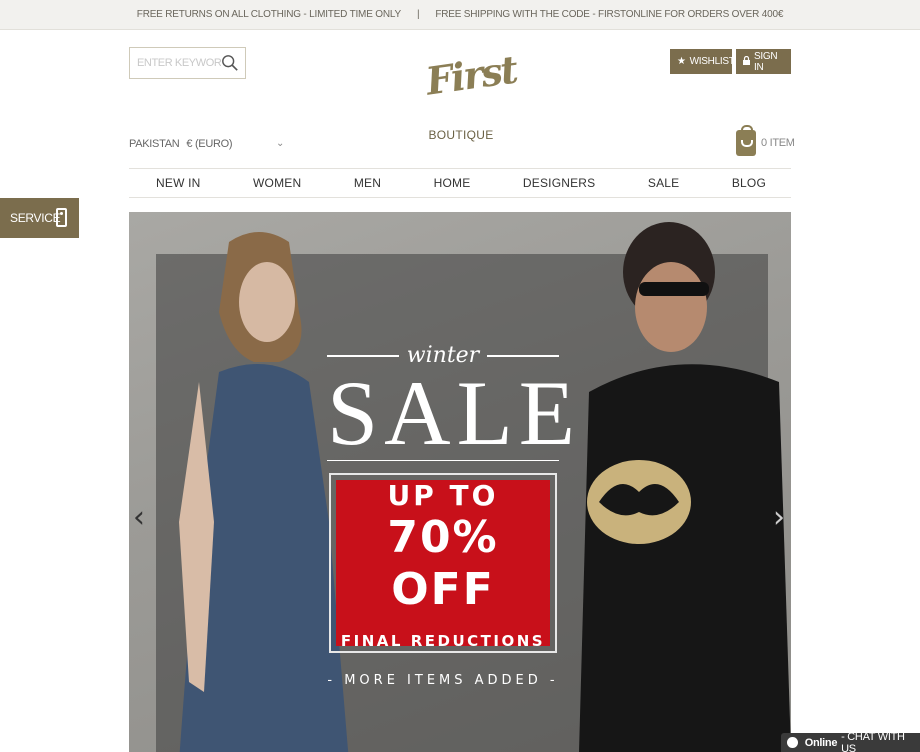 The image size is (920, 752). I want to click on nav-item-sale: SALE, so click(664, 183).